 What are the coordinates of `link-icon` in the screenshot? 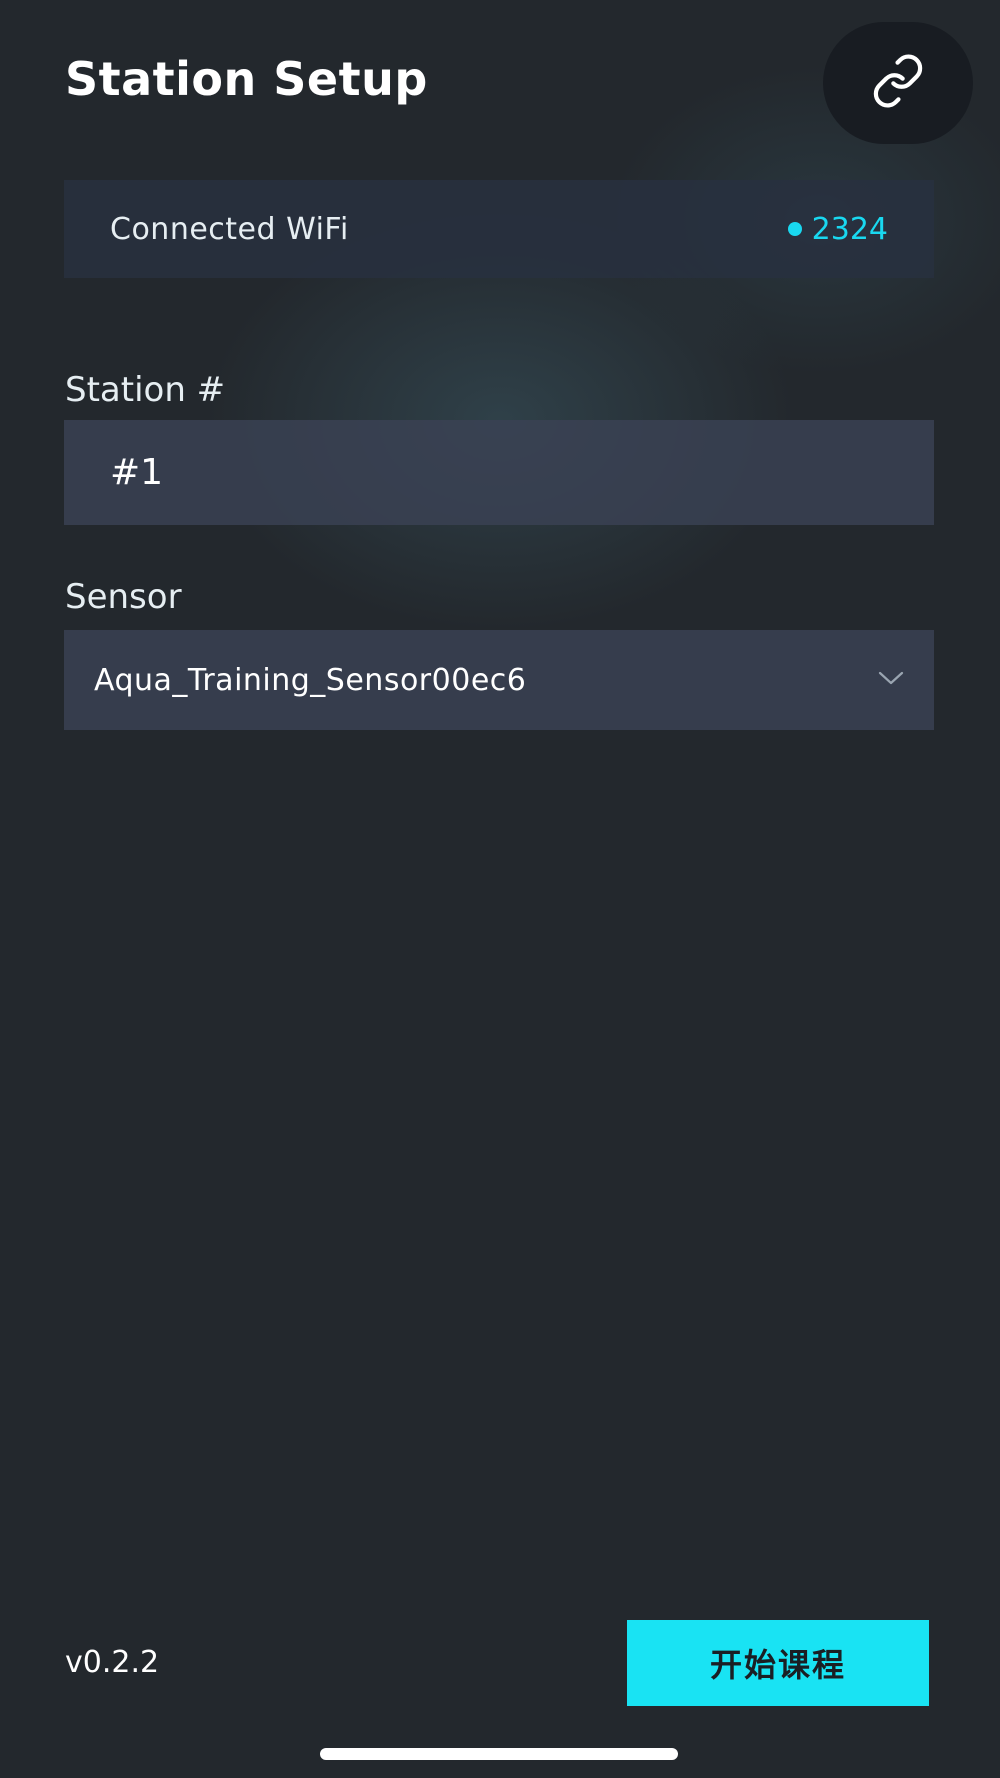 It's located at (898, 83).